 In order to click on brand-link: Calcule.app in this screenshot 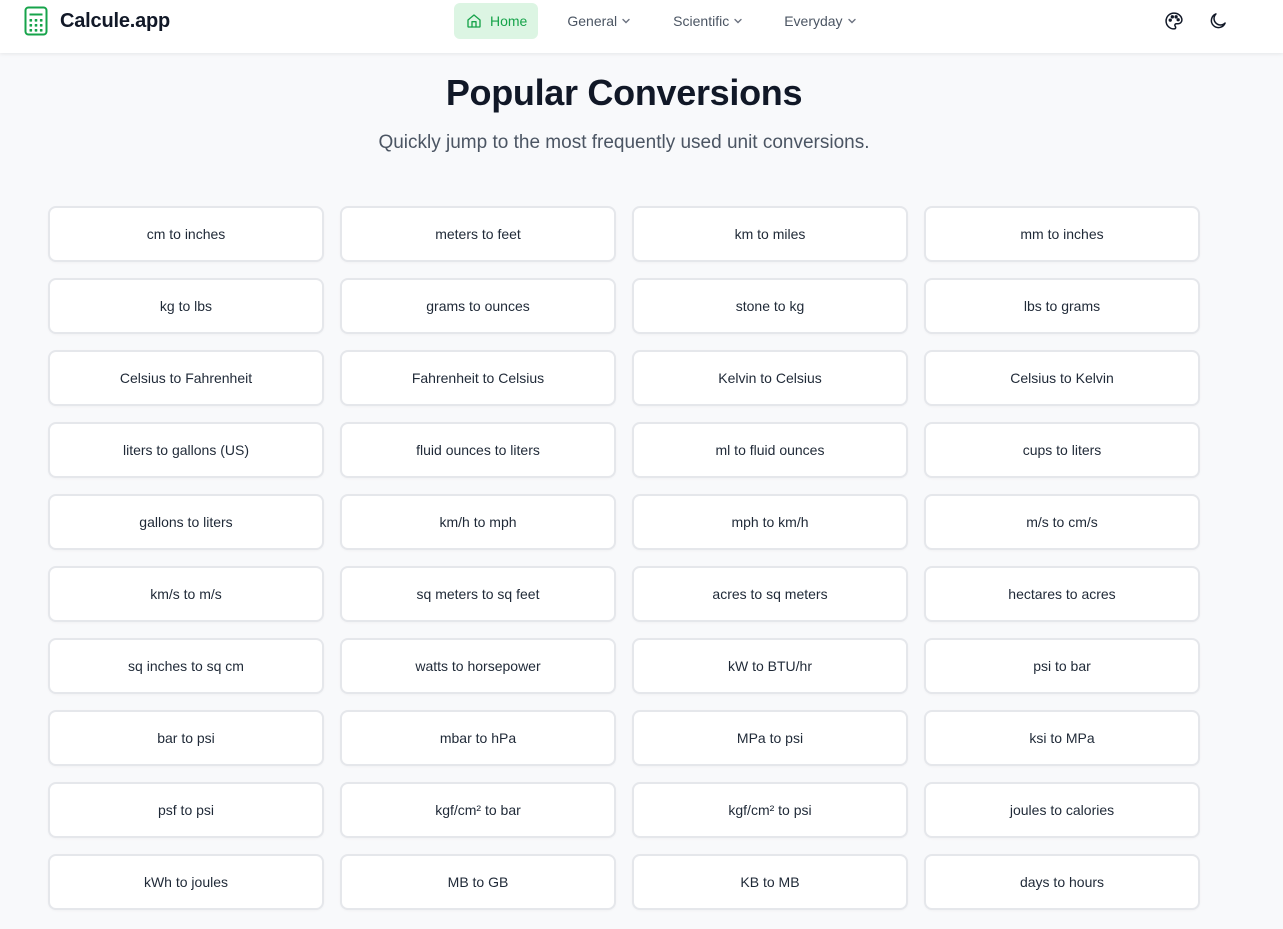, I will do `click(97, 21)`.